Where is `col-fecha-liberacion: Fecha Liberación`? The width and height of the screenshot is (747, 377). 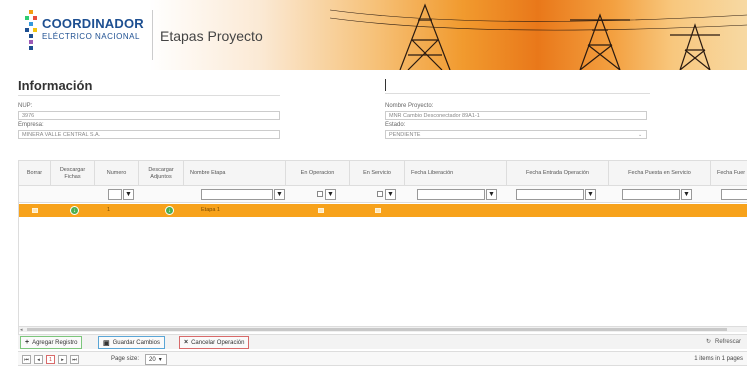
col-fecha-liberacion: Fecha Liberación is located at coordinates (456, 173).